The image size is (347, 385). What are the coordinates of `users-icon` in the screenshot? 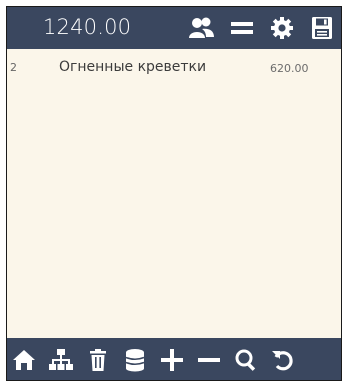 It's located at (201, 28).